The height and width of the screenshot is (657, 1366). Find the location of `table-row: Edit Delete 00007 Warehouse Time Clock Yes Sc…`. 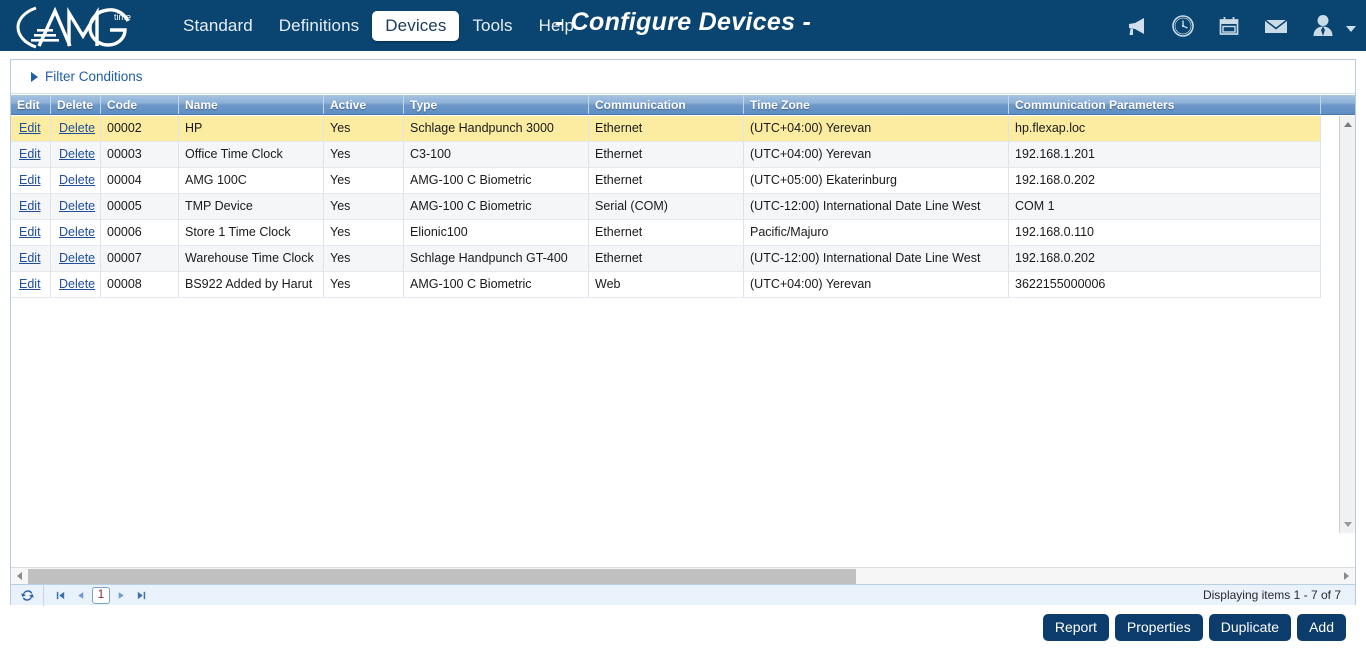

table-row: Edit Delete 00007 Warehouse Time Clock Yes Sc… is located at coordinates (666, 259).